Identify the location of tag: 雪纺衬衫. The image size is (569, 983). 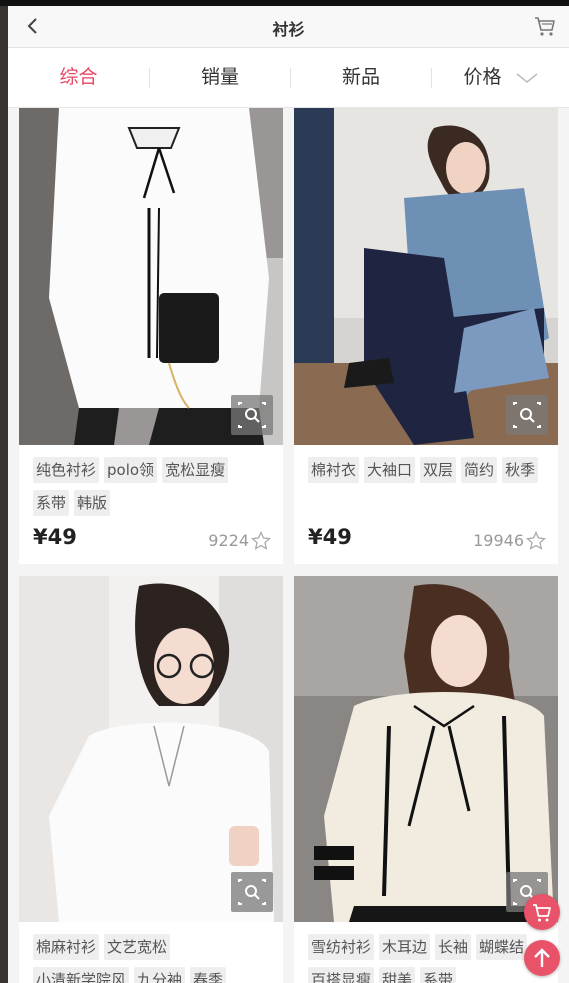
(341, 947).